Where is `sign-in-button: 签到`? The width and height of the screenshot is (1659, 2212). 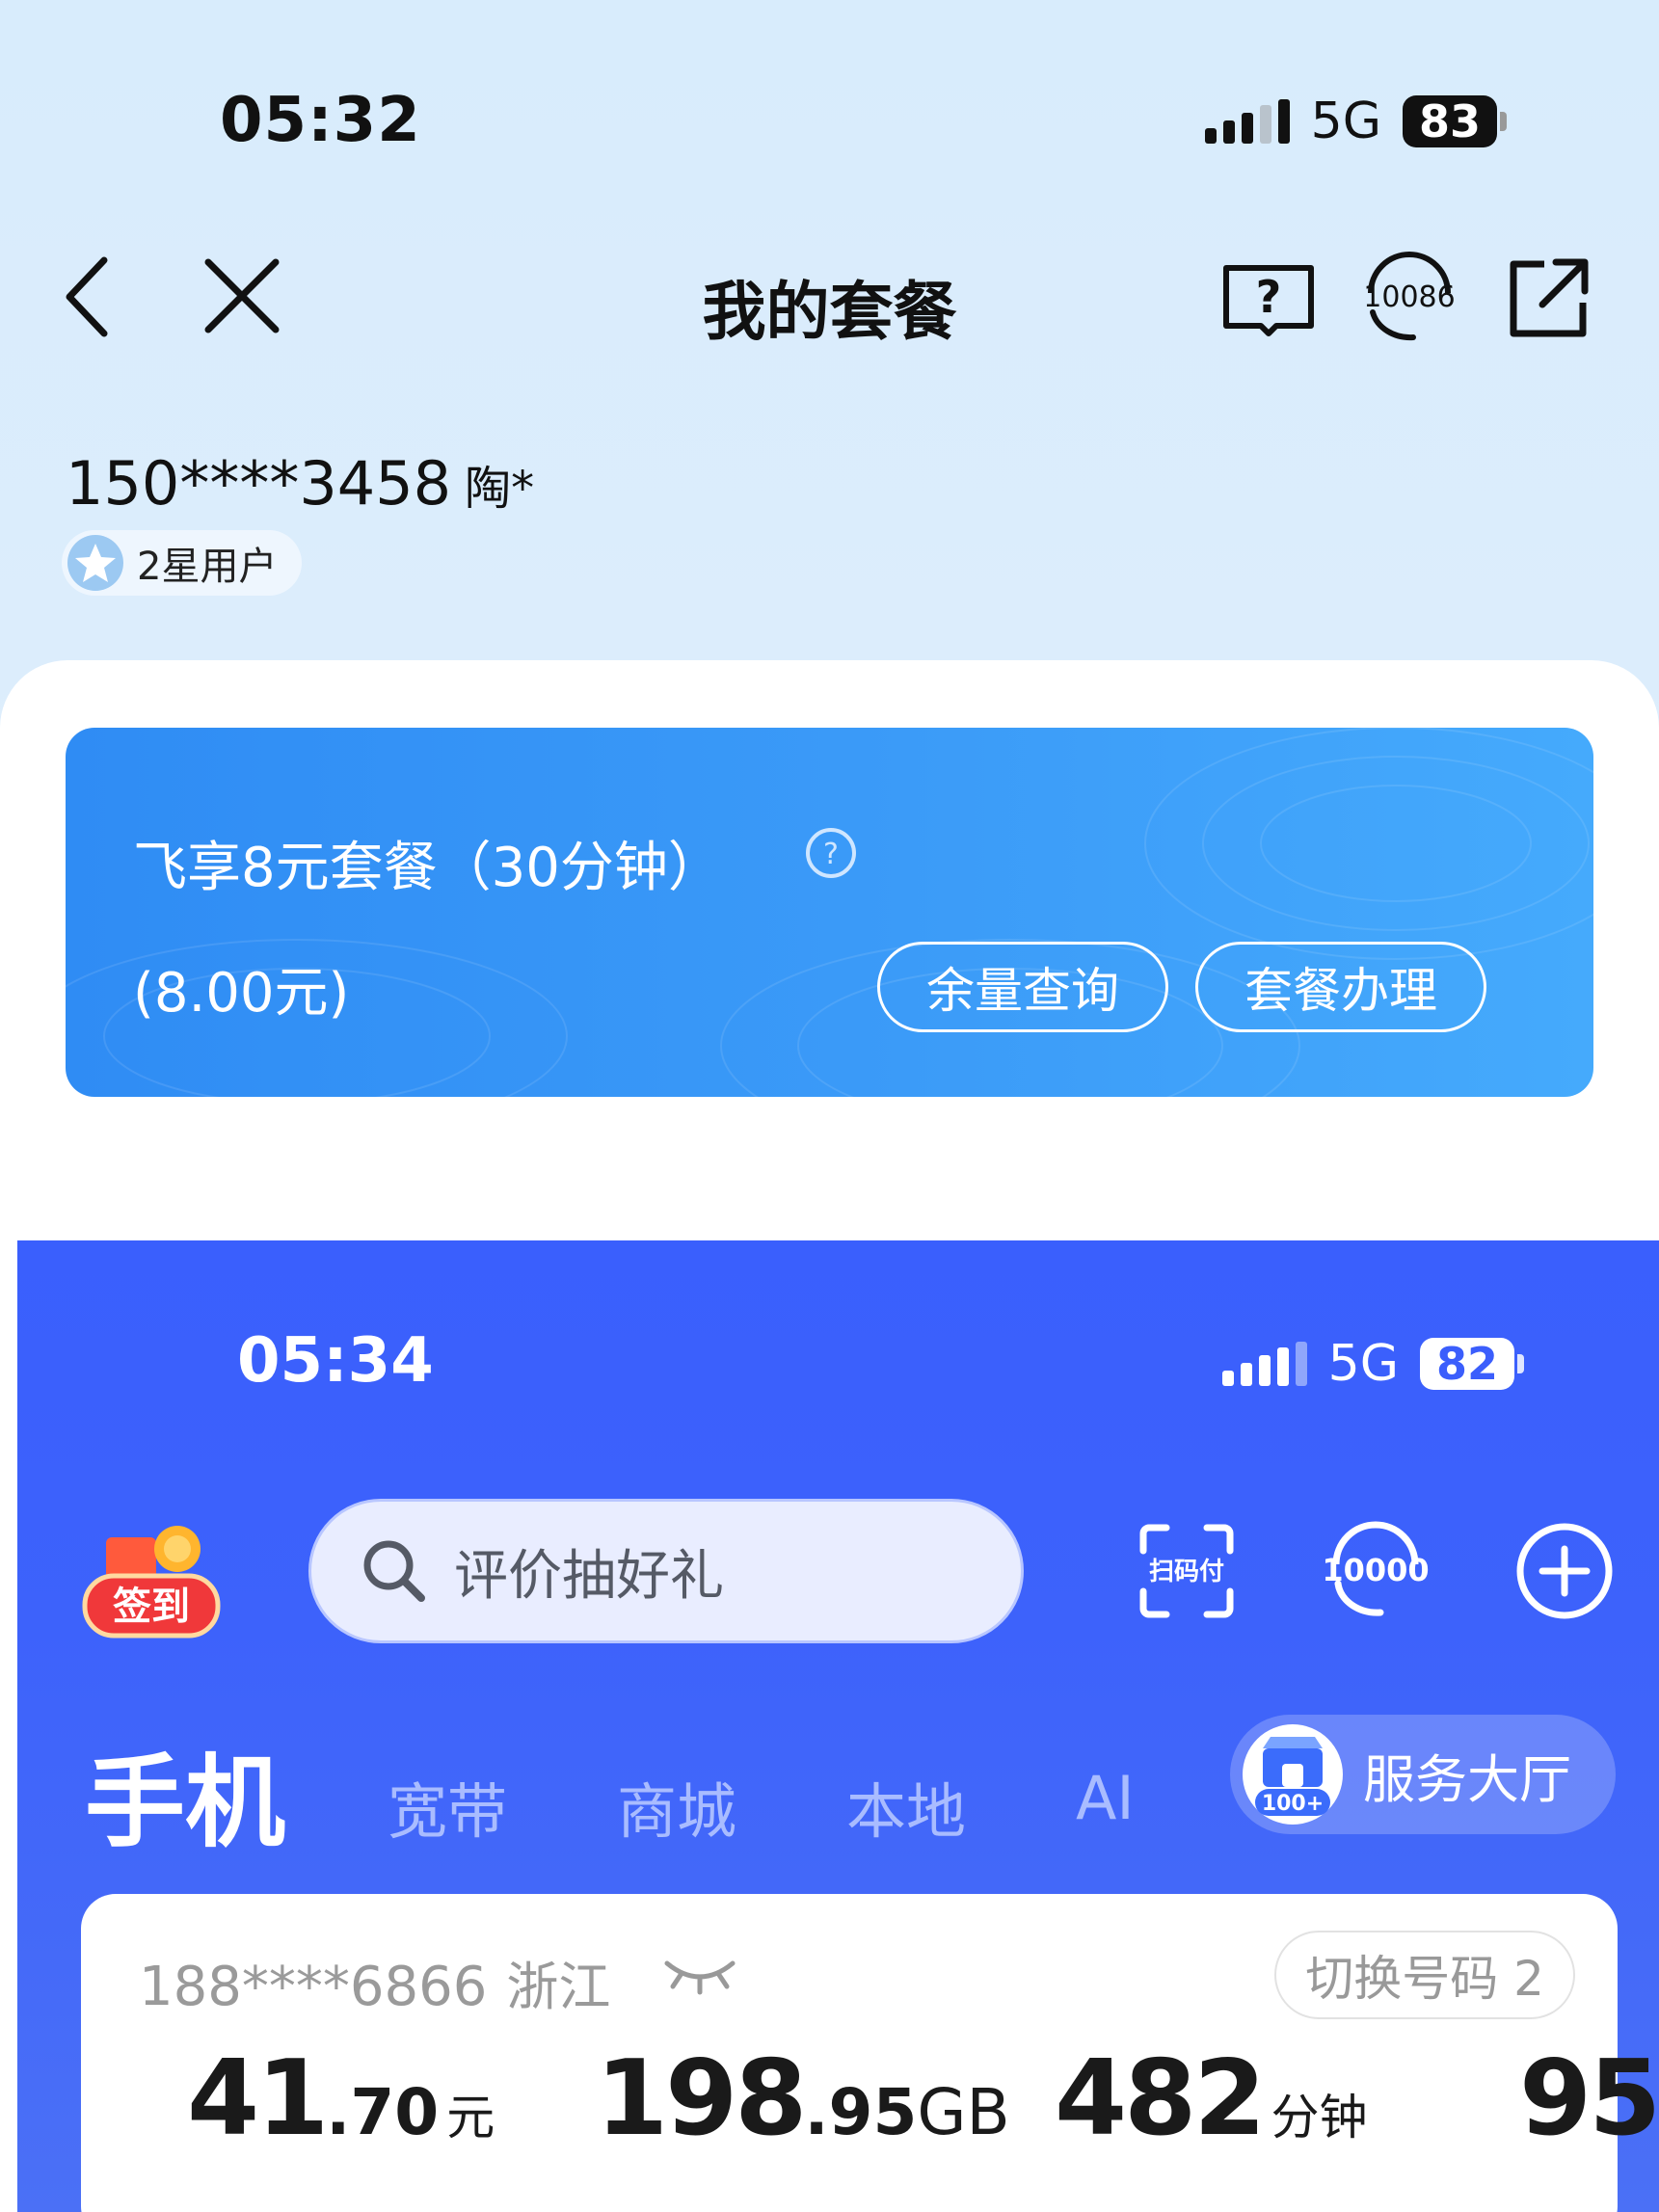
sign-in-button: 签到 is located at coordinates (159, 1582).